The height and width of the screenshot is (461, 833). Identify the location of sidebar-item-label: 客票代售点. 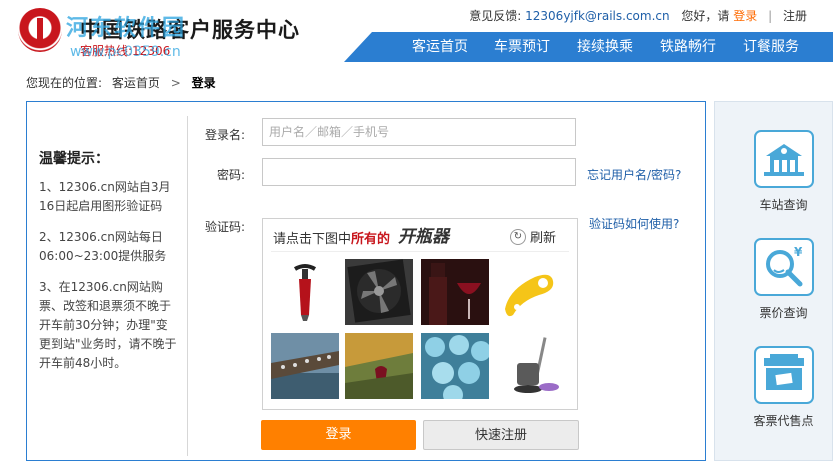
(783, 421).